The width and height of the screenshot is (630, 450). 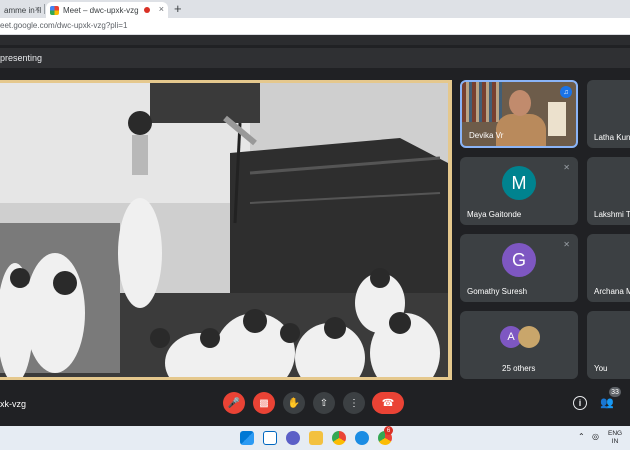 I want to click on camera-off-button: ▩, so click(x=264, y=403).